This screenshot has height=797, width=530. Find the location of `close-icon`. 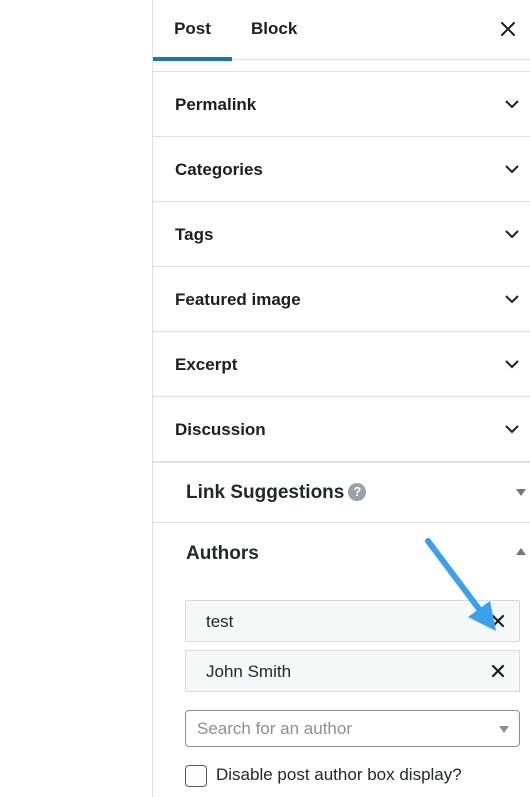

close-icon is located at coordinates (508, 29).